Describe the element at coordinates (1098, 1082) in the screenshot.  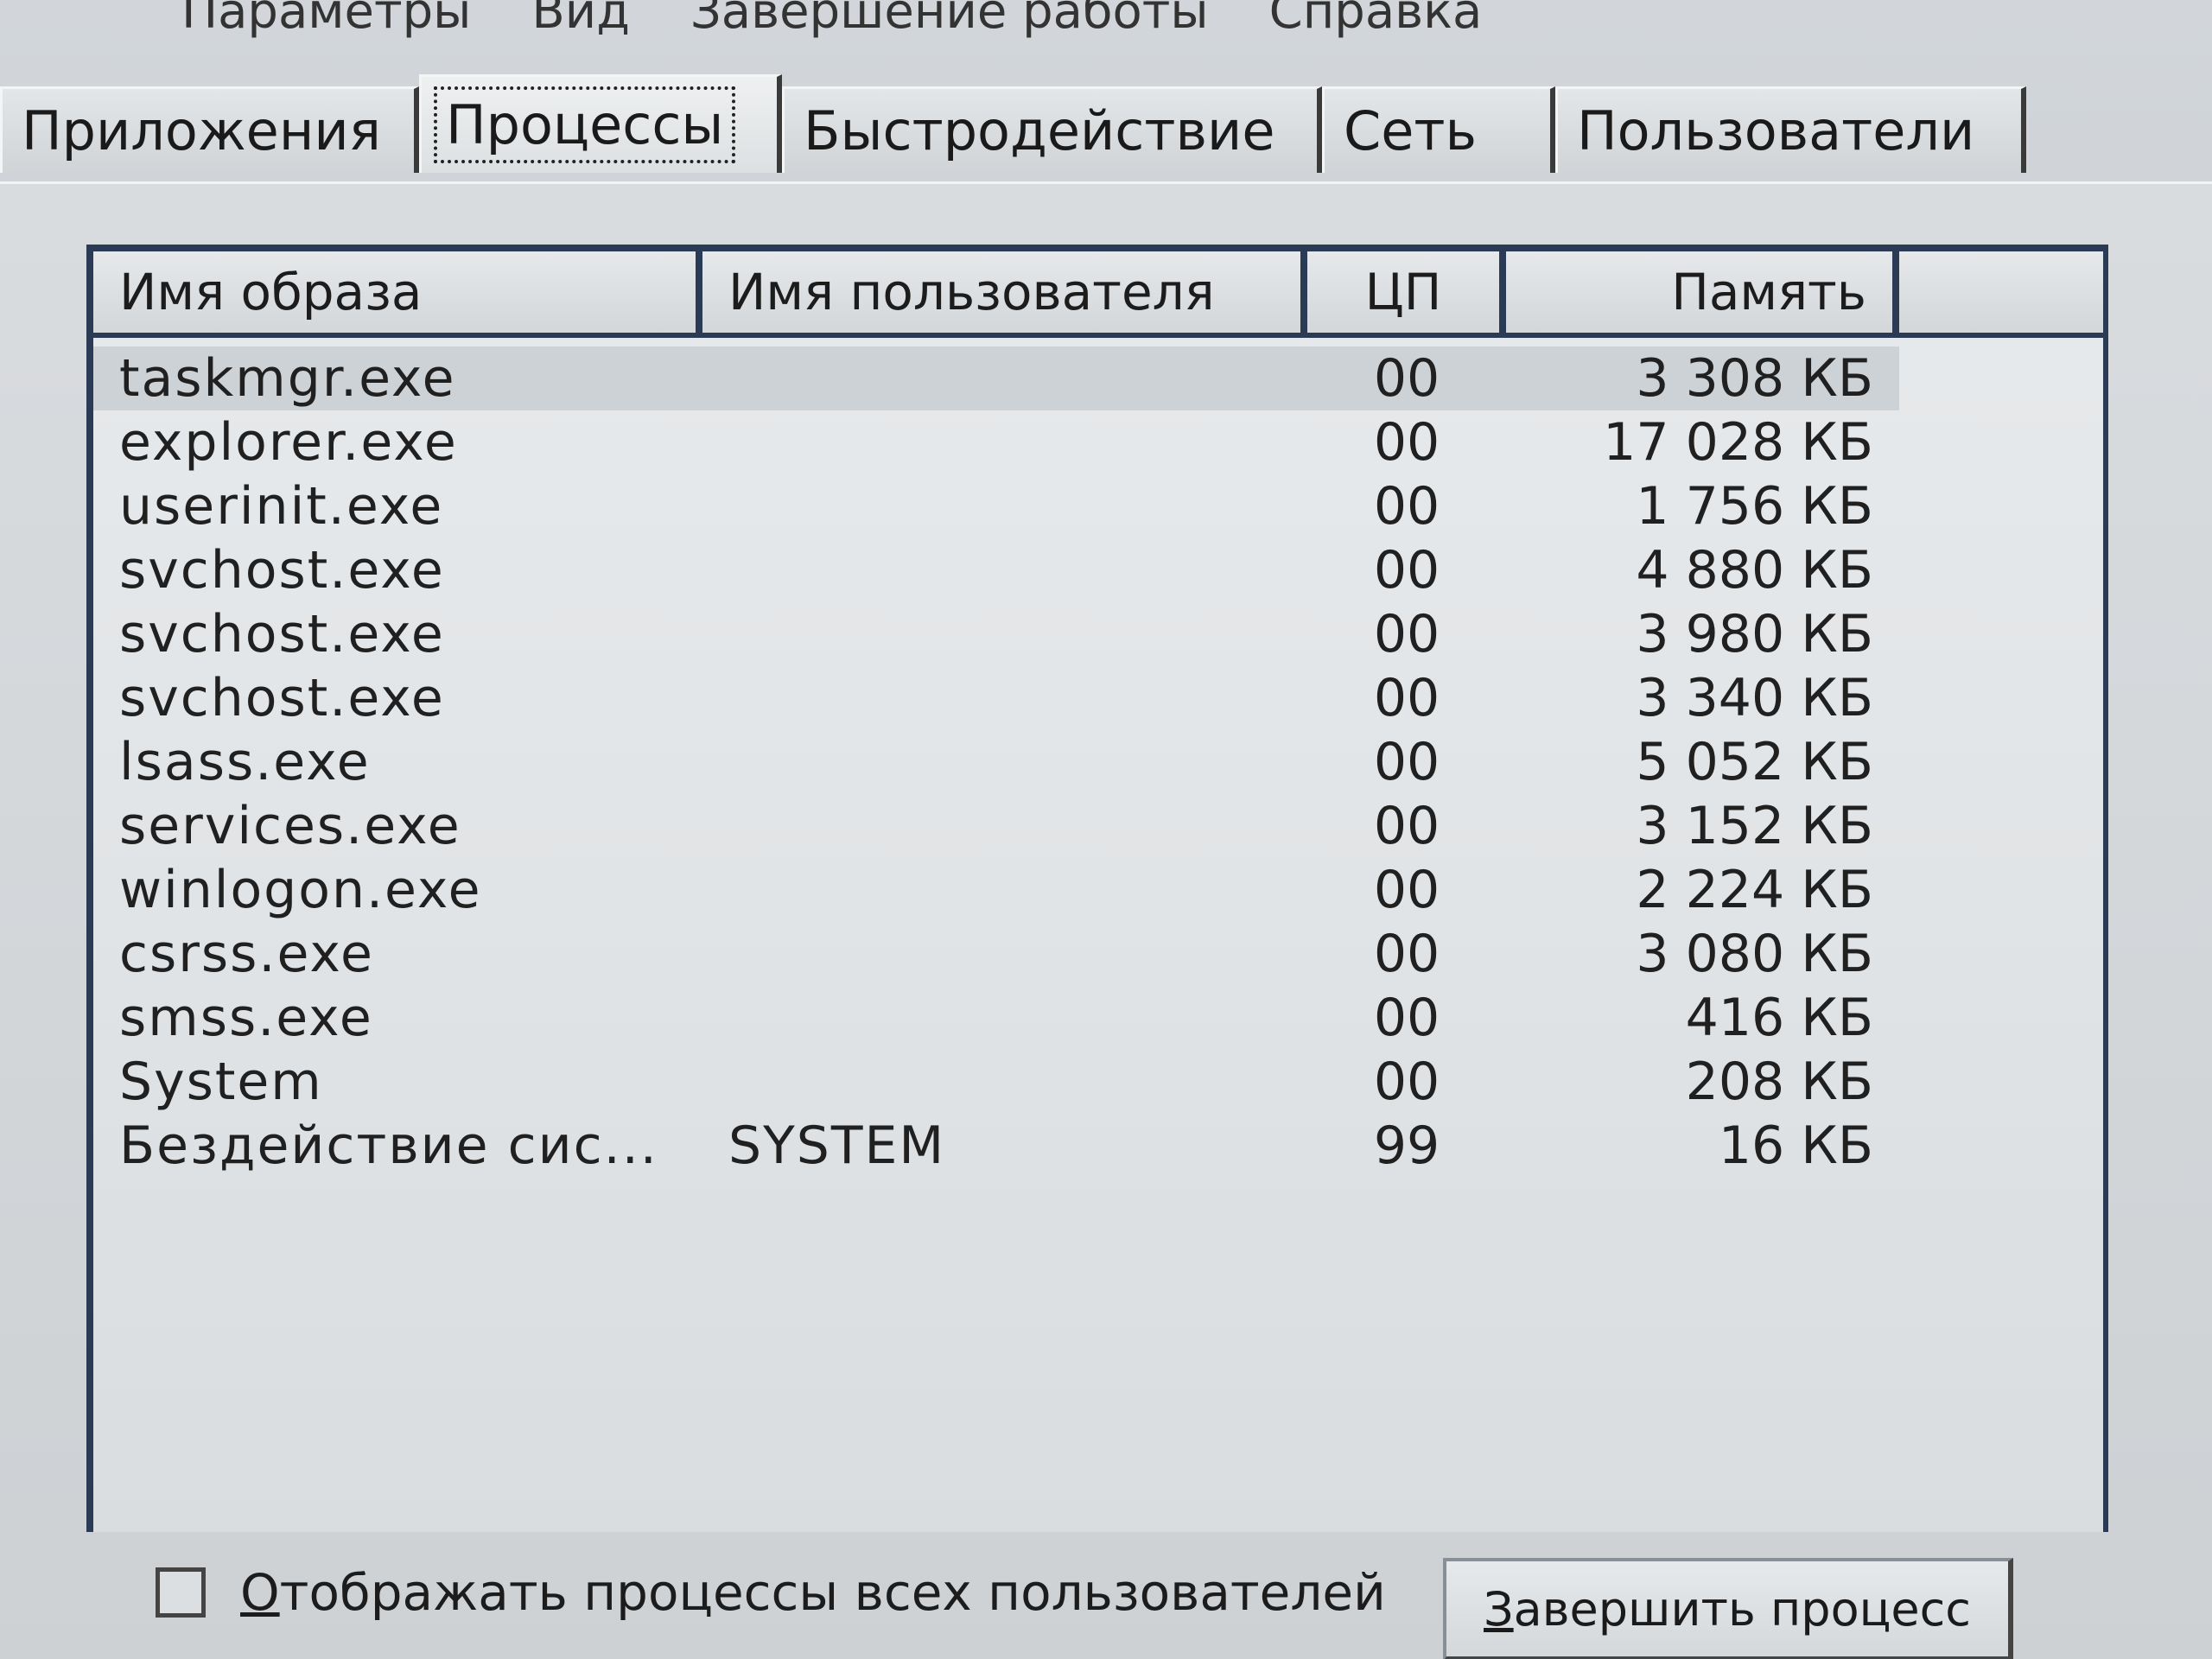
I see `table-row: System 00 208 КБ` at that location.